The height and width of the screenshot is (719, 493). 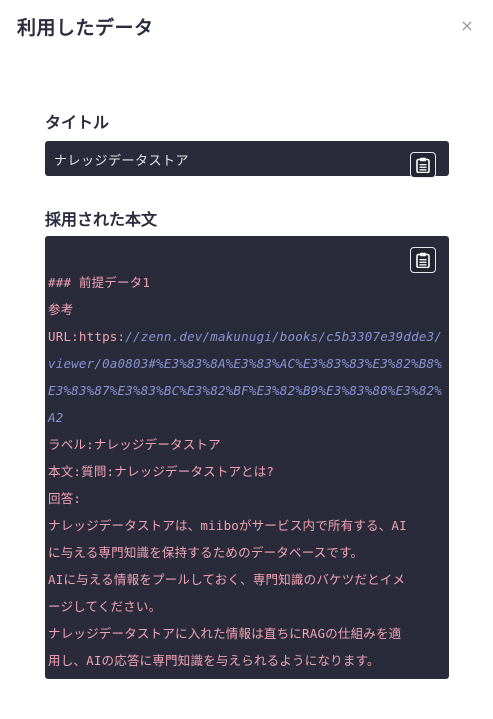 I want to click on content-paragraph-2b: ージしてください。, so click(x=105, y=606).